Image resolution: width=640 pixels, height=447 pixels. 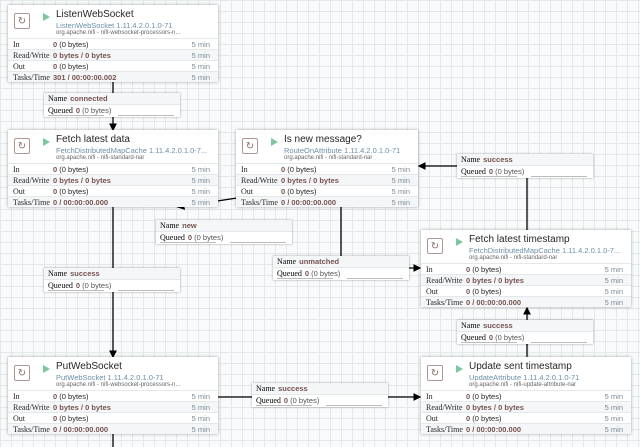 What do you see at coordinates (112, 105) in the screenshot?
I see `connection-label: Name connected Queued 0 (0 bytes)` at bounding box center [112, 105].